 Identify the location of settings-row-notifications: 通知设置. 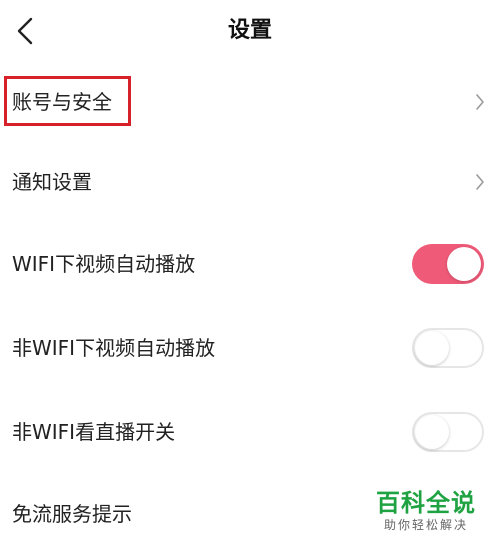
(250, 182).